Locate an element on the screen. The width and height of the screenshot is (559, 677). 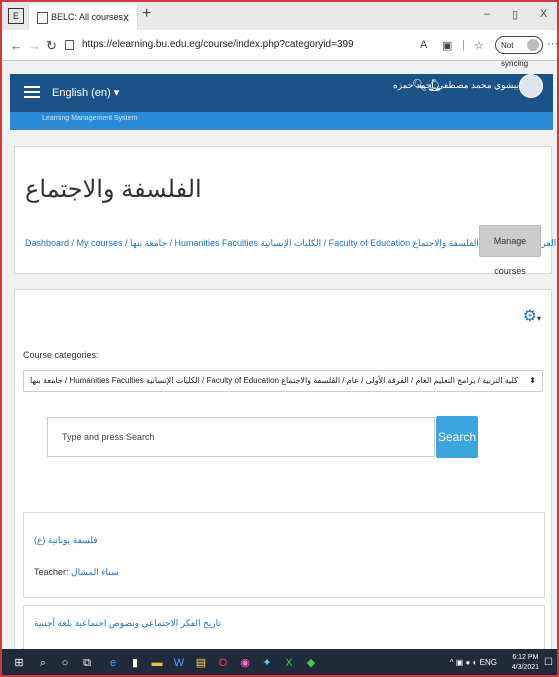
word-icon: W is located at coordinates (179, 663).